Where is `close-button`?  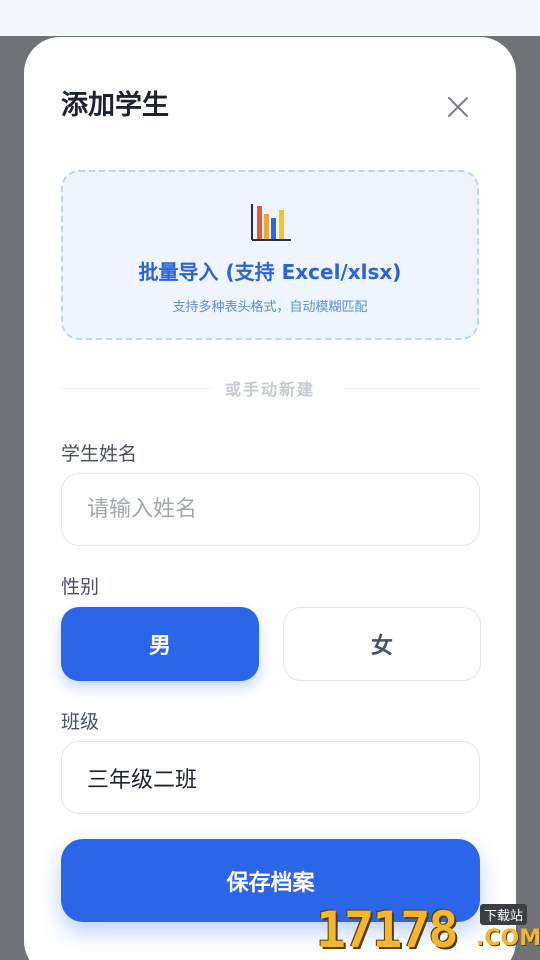
close-button is located at coordinates (458, 107).